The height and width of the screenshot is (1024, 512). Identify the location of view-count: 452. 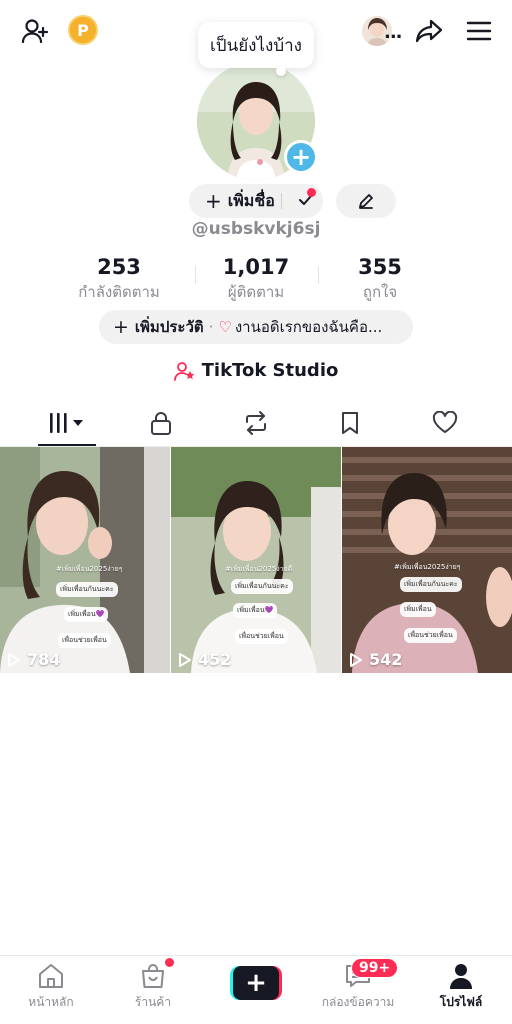
(204, 659).